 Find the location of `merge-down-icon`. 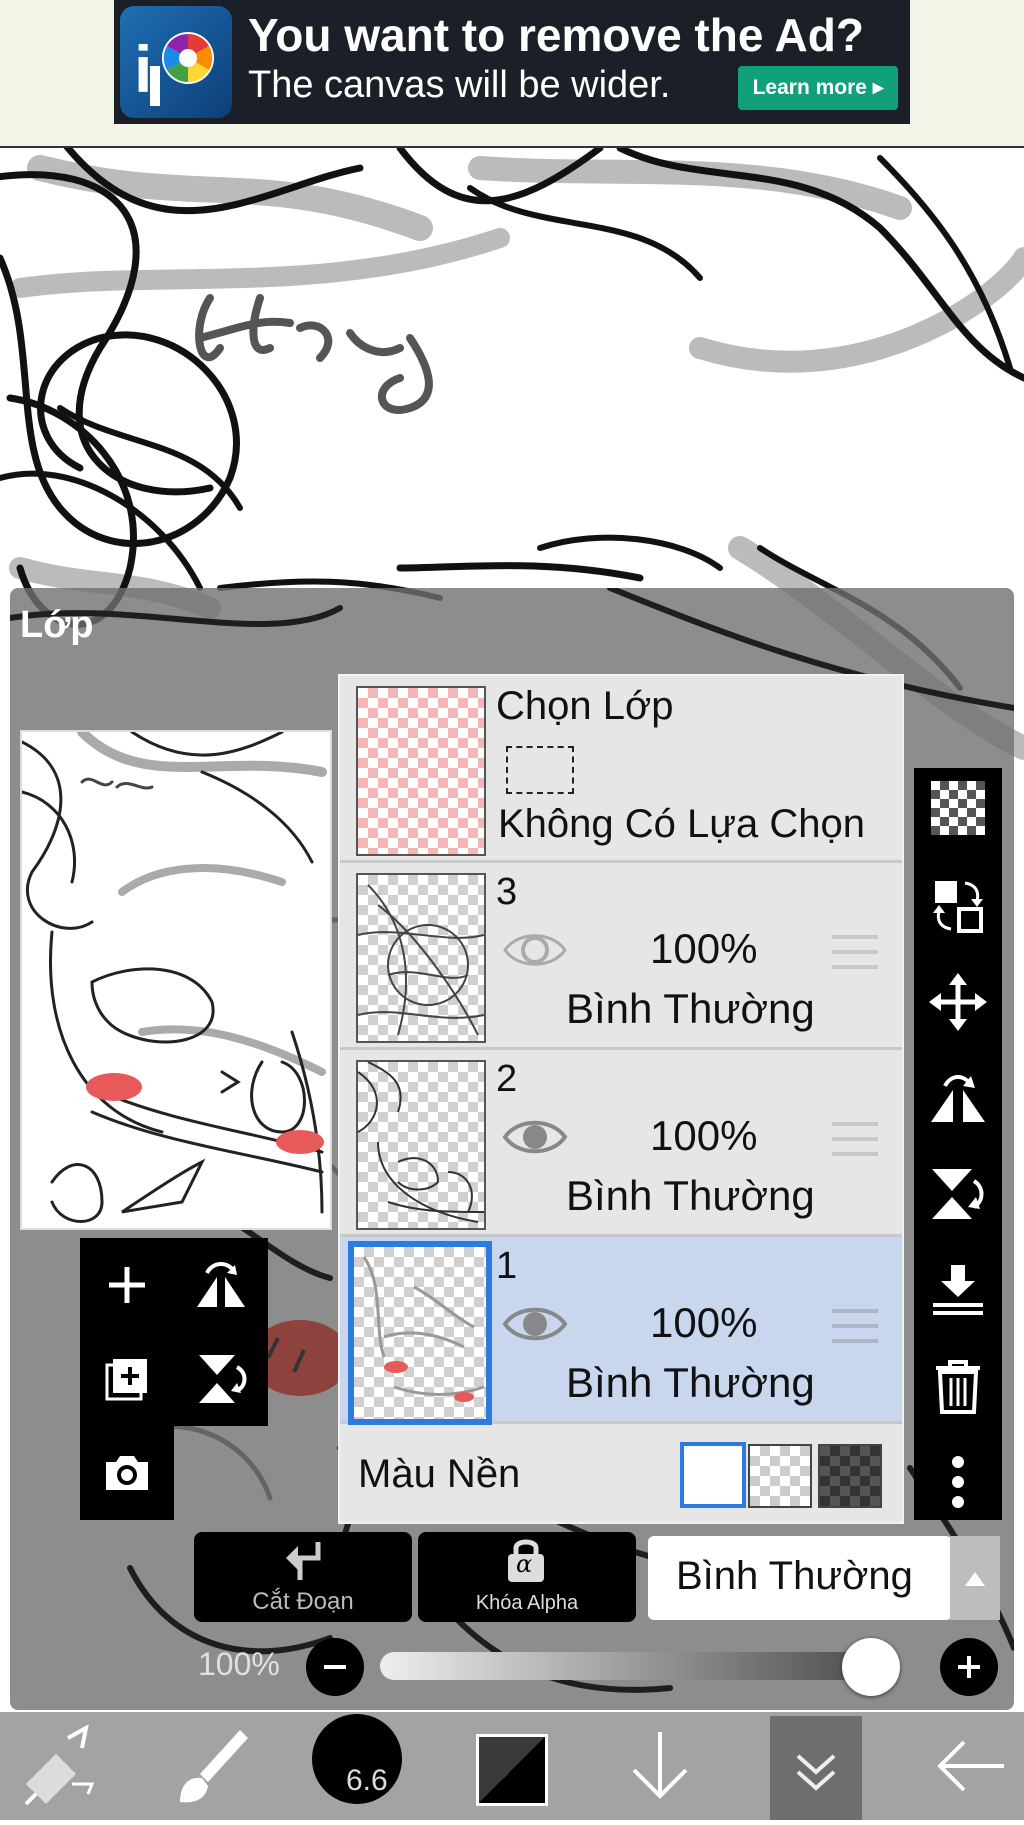

merge-down-icon is located at coordinates (958, 1290).